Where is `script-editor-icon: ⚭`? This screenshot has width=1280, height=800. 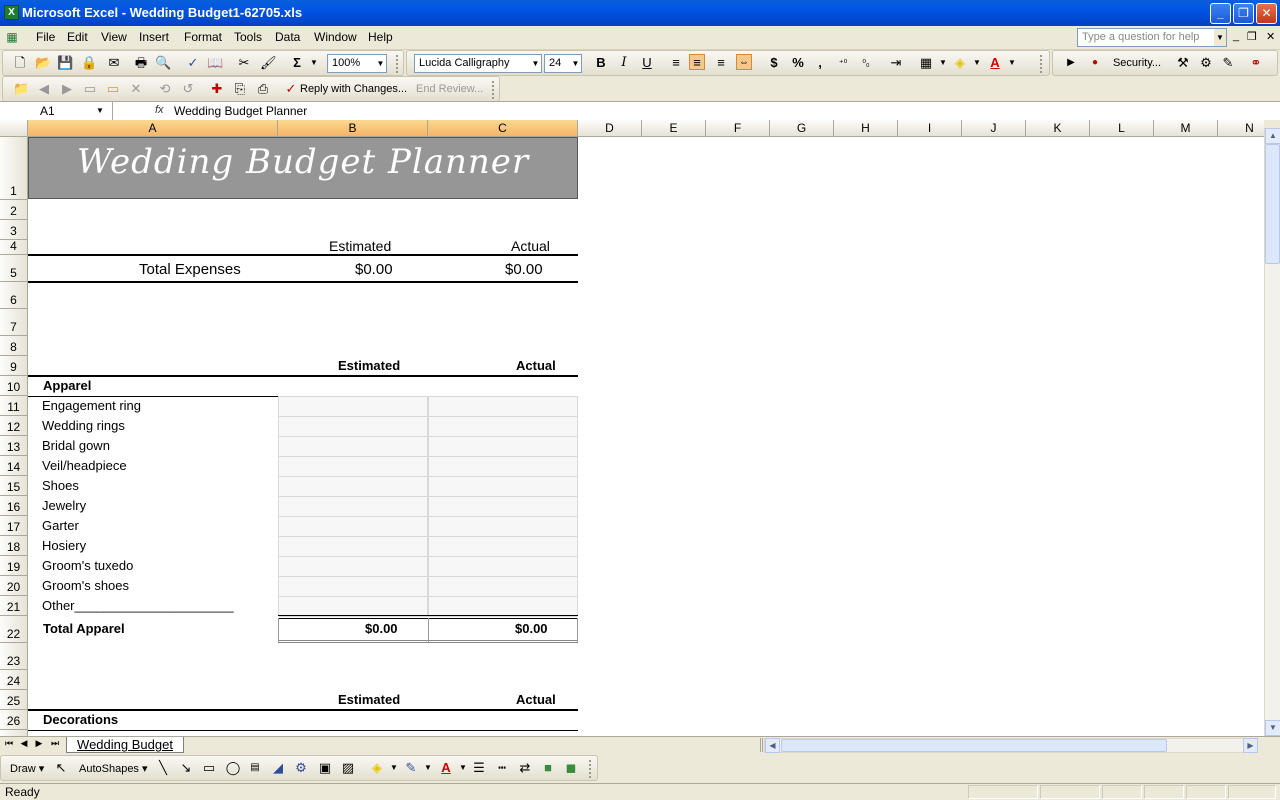 script-editor-icon: ⚭ is located at coordinates (1256, 63).